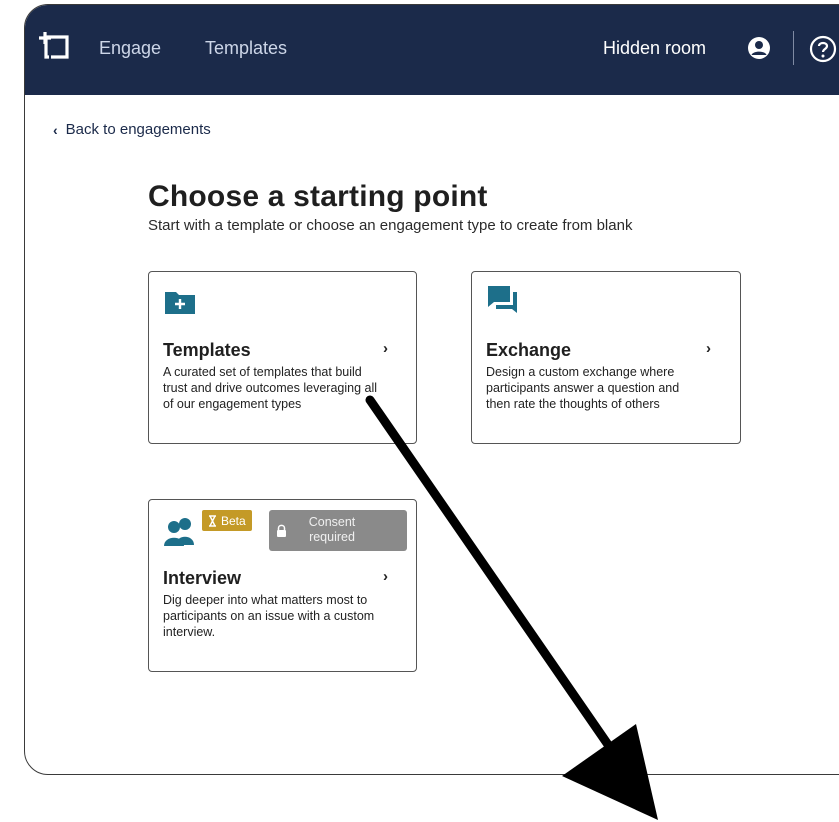 The height and width of the screenshot is (822, 839). What do you see at coordinates (212, 520) in the screenshot?
I see `hourglass-icon` at bounding box center [212, 520].